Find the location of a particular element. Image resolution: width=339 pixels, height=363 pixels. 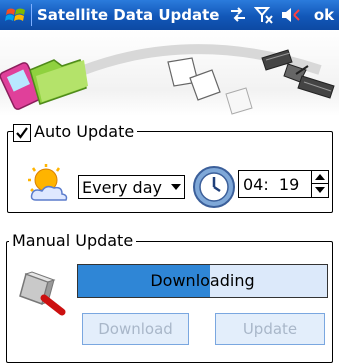

signal-off-icon is located at coordinates (264, 15).